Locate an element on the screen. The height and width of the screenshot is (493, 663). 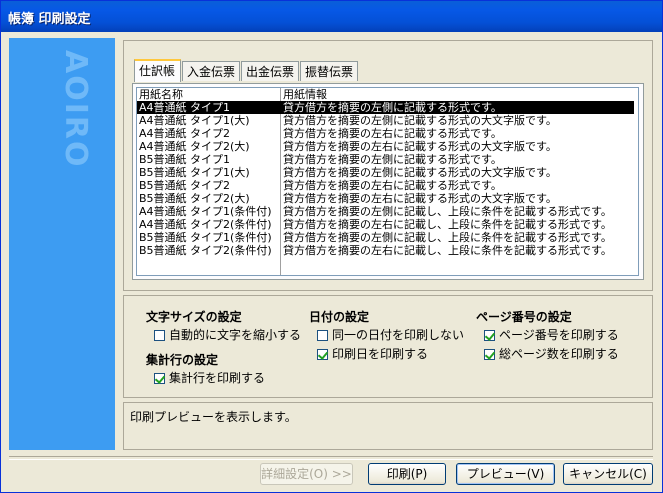
paper-name-cell: A4普通紙 タイプ2 is located at coordinates (185, 133).